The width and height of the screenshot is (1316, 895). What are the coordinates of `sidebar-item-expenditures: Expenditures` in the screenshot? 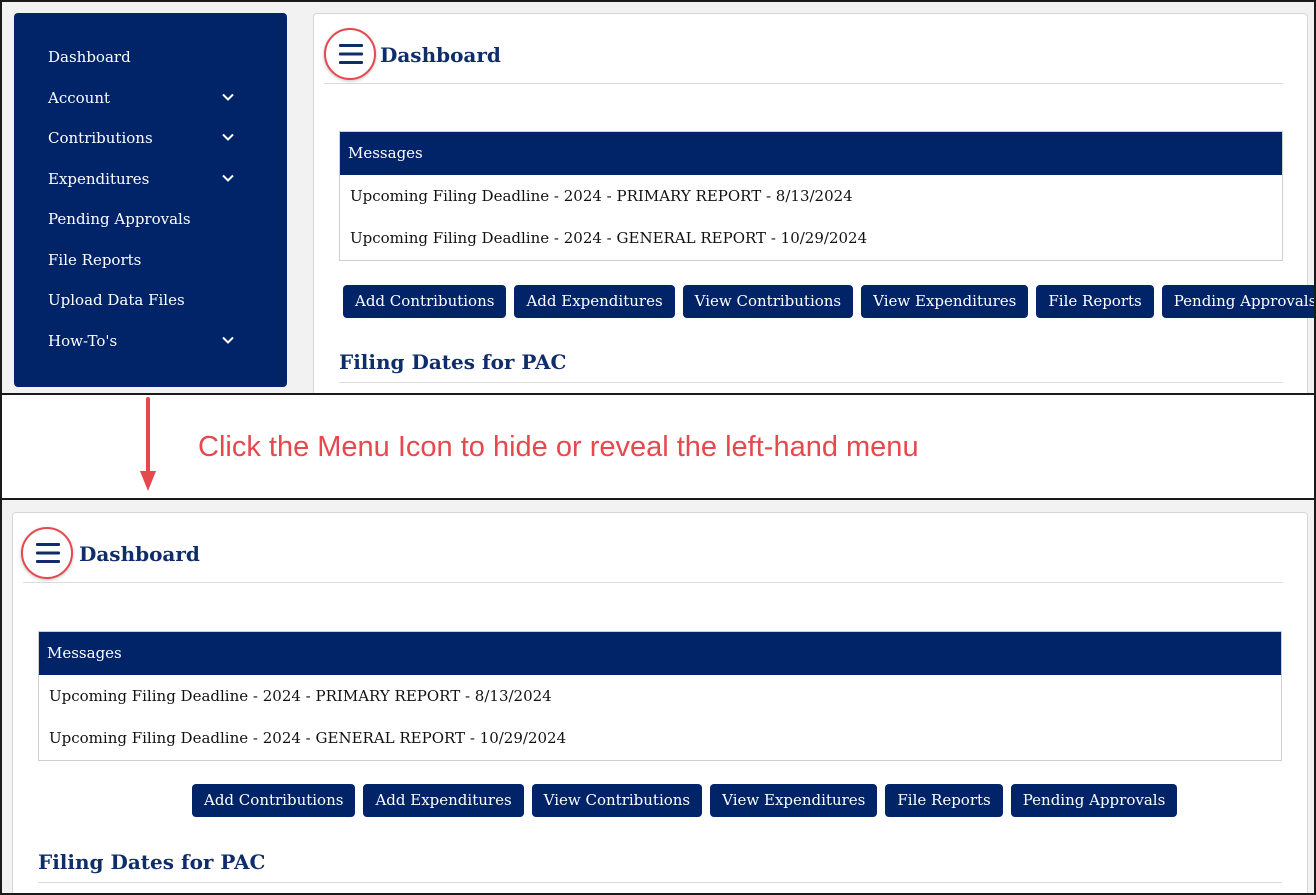 It's located at (150, 188).